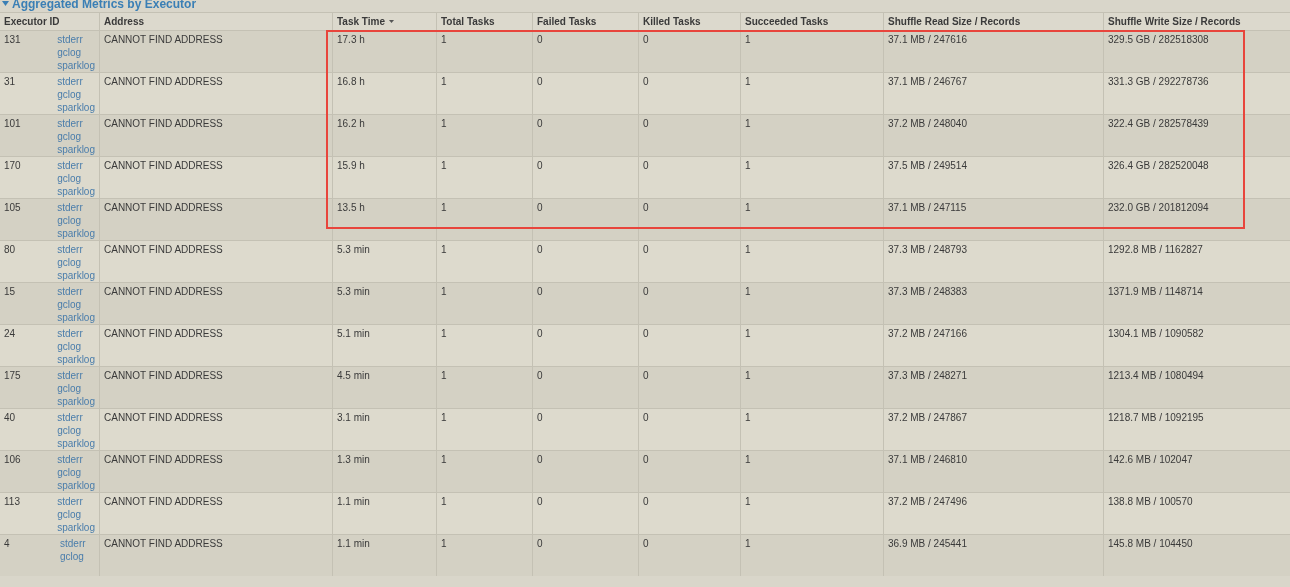 The image size is (1290, 587). Describe the element at coordinates (927, 543) in the screenshot. I see `table-cell: 36.9 MB / 245441` at that location.